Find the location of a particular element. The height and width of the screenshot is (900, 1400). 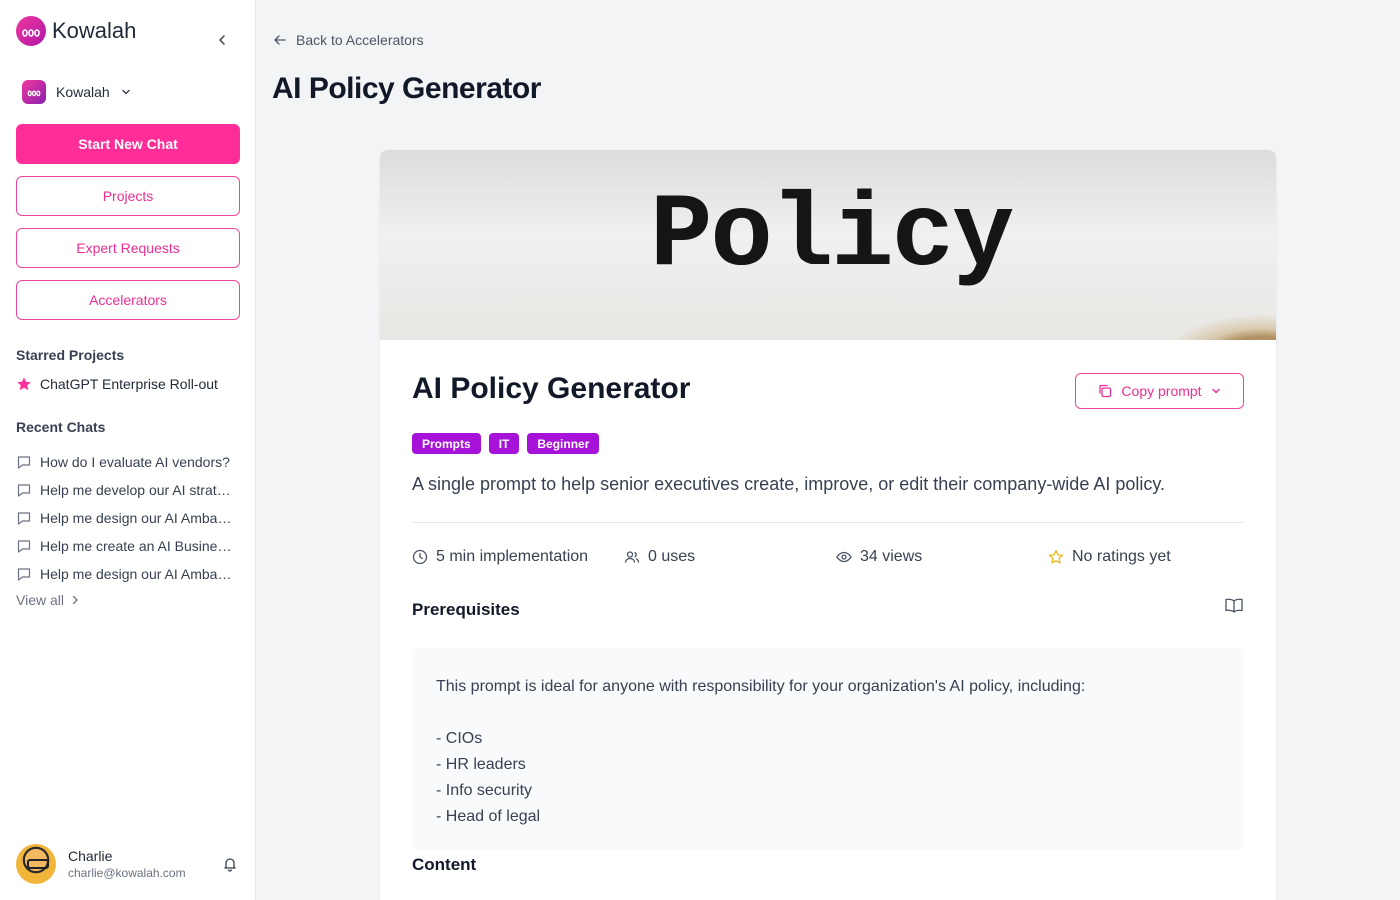

app-name: Kowalah is located at coordinates (94, 30).